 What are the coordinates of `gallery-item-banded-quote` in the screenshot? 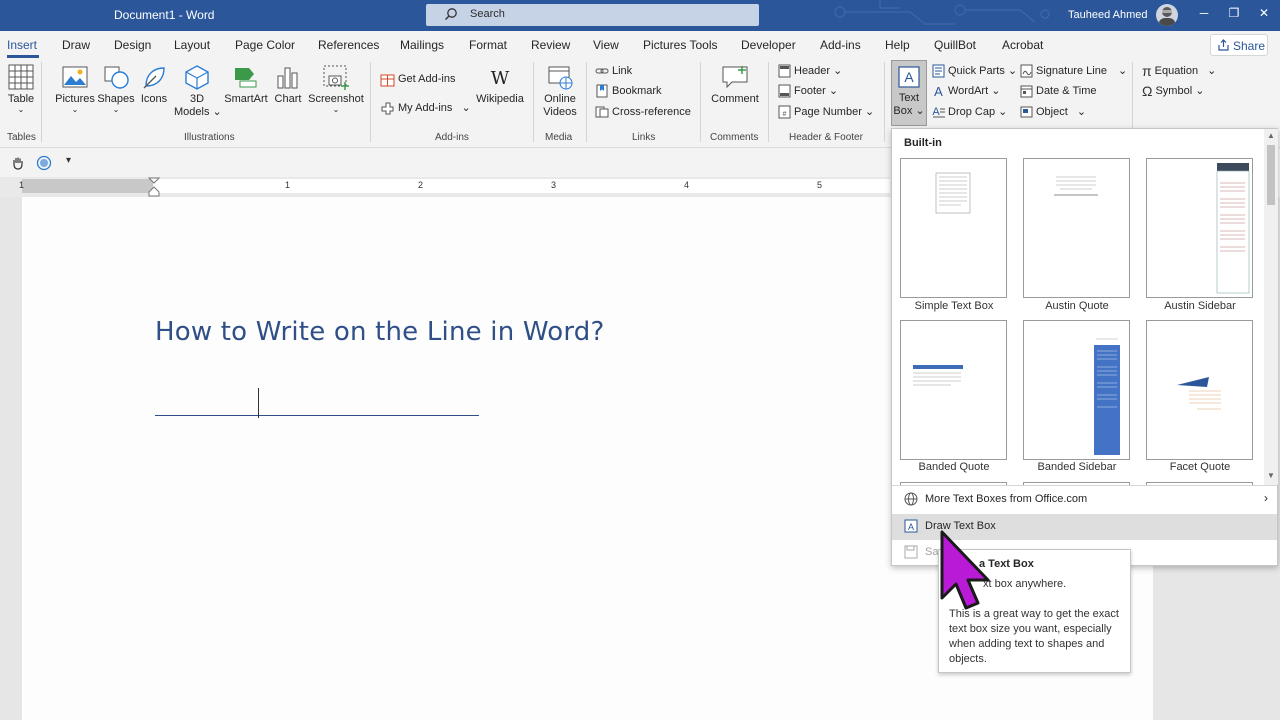 It's located at (953, 390).